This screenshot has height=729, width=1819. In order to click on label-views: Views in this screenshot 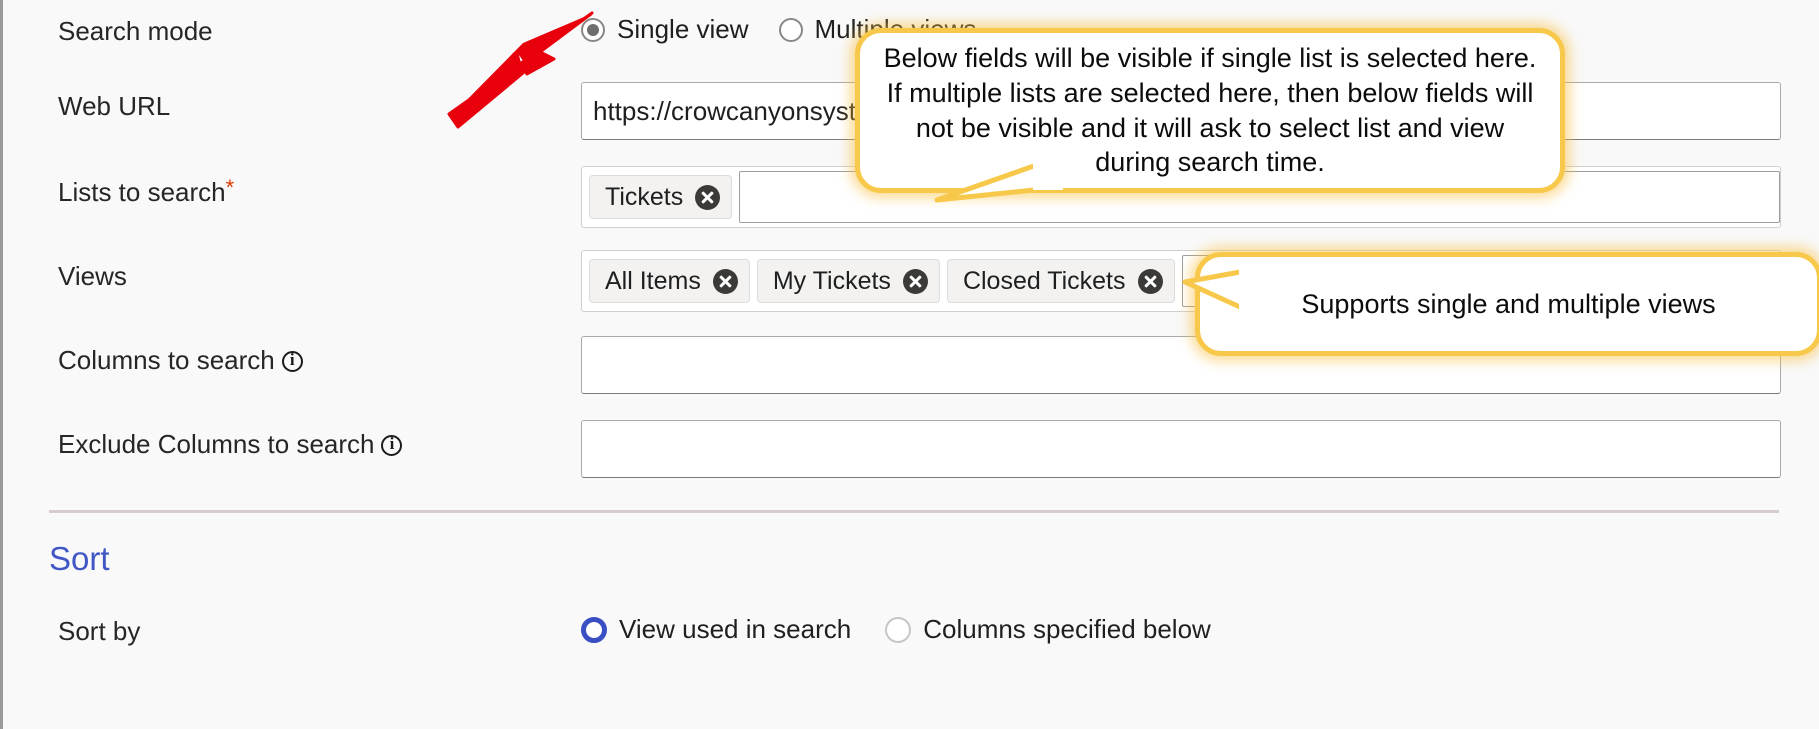, I will do `click(92, 276)`.